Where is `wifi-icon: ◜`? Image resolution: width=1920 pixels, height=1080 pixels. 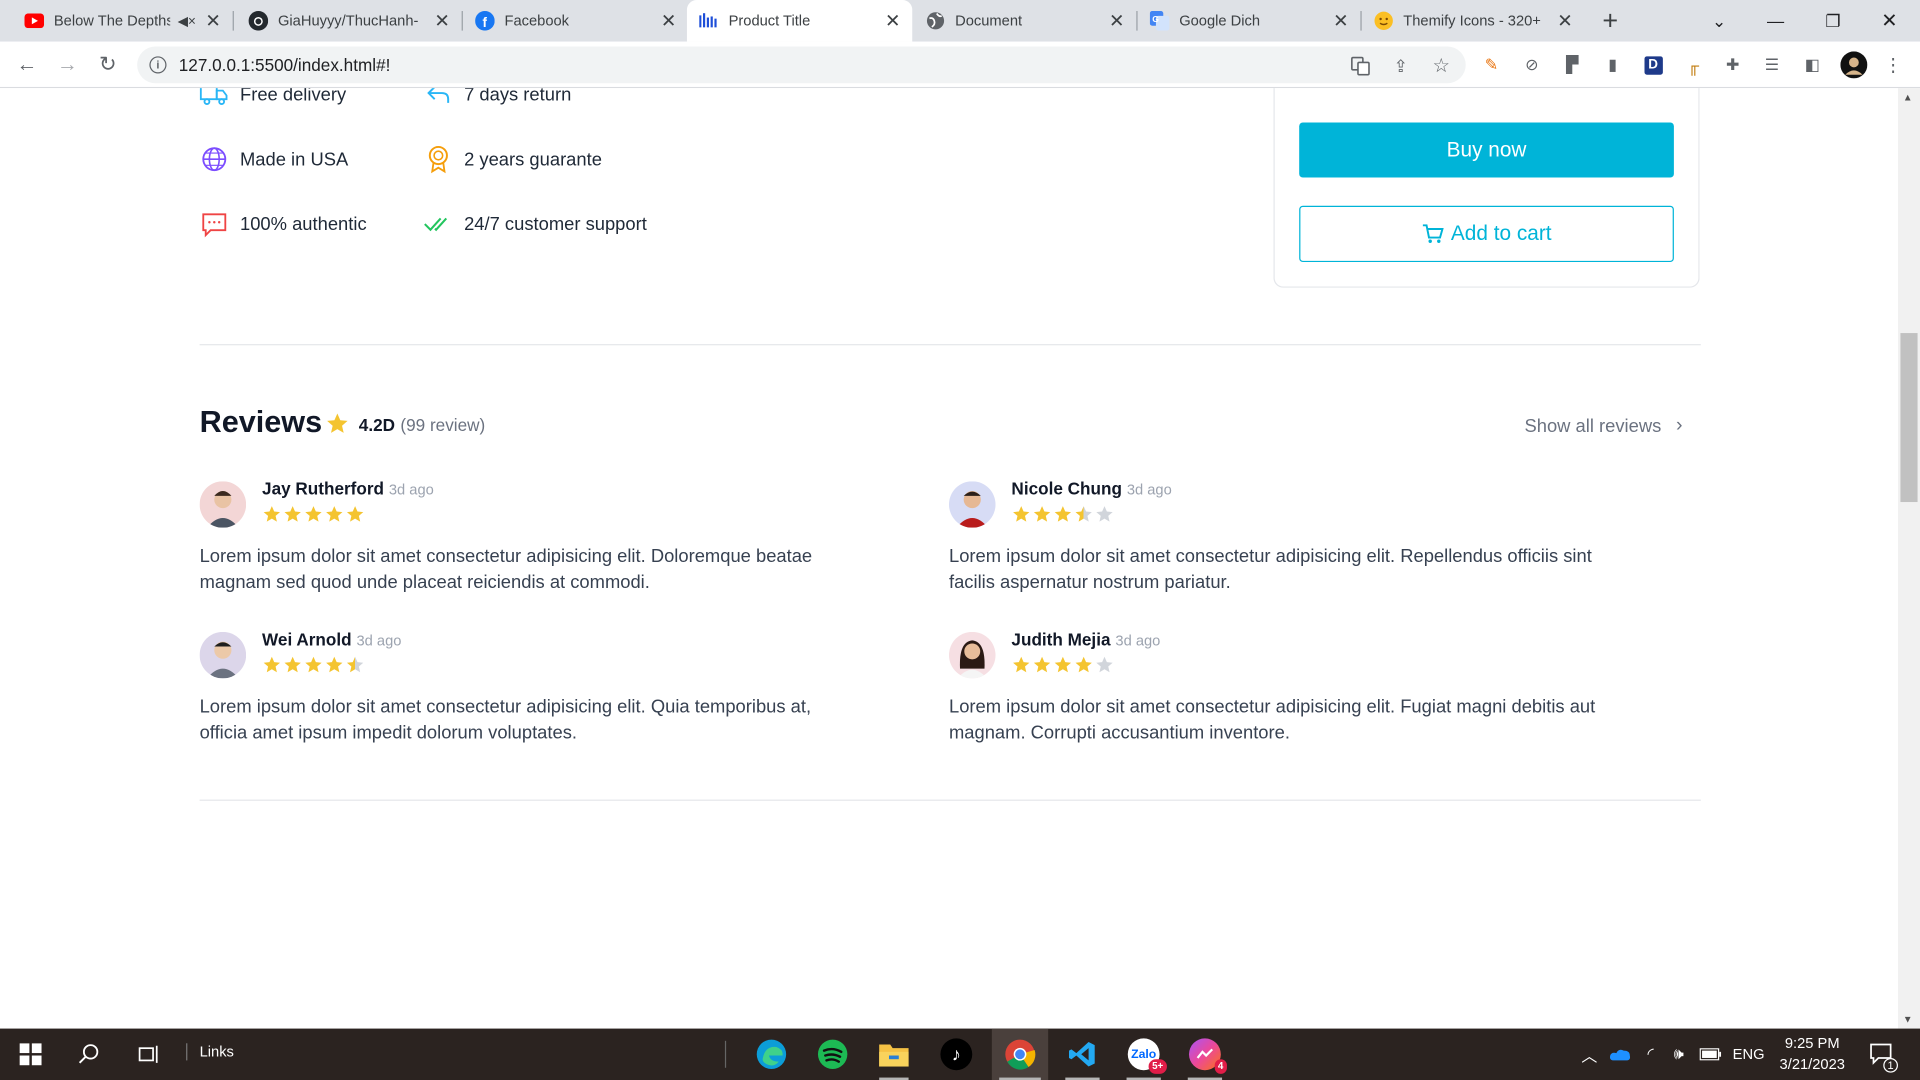 wifi-icon: ◜ is located at coordinates (1650, 1054).